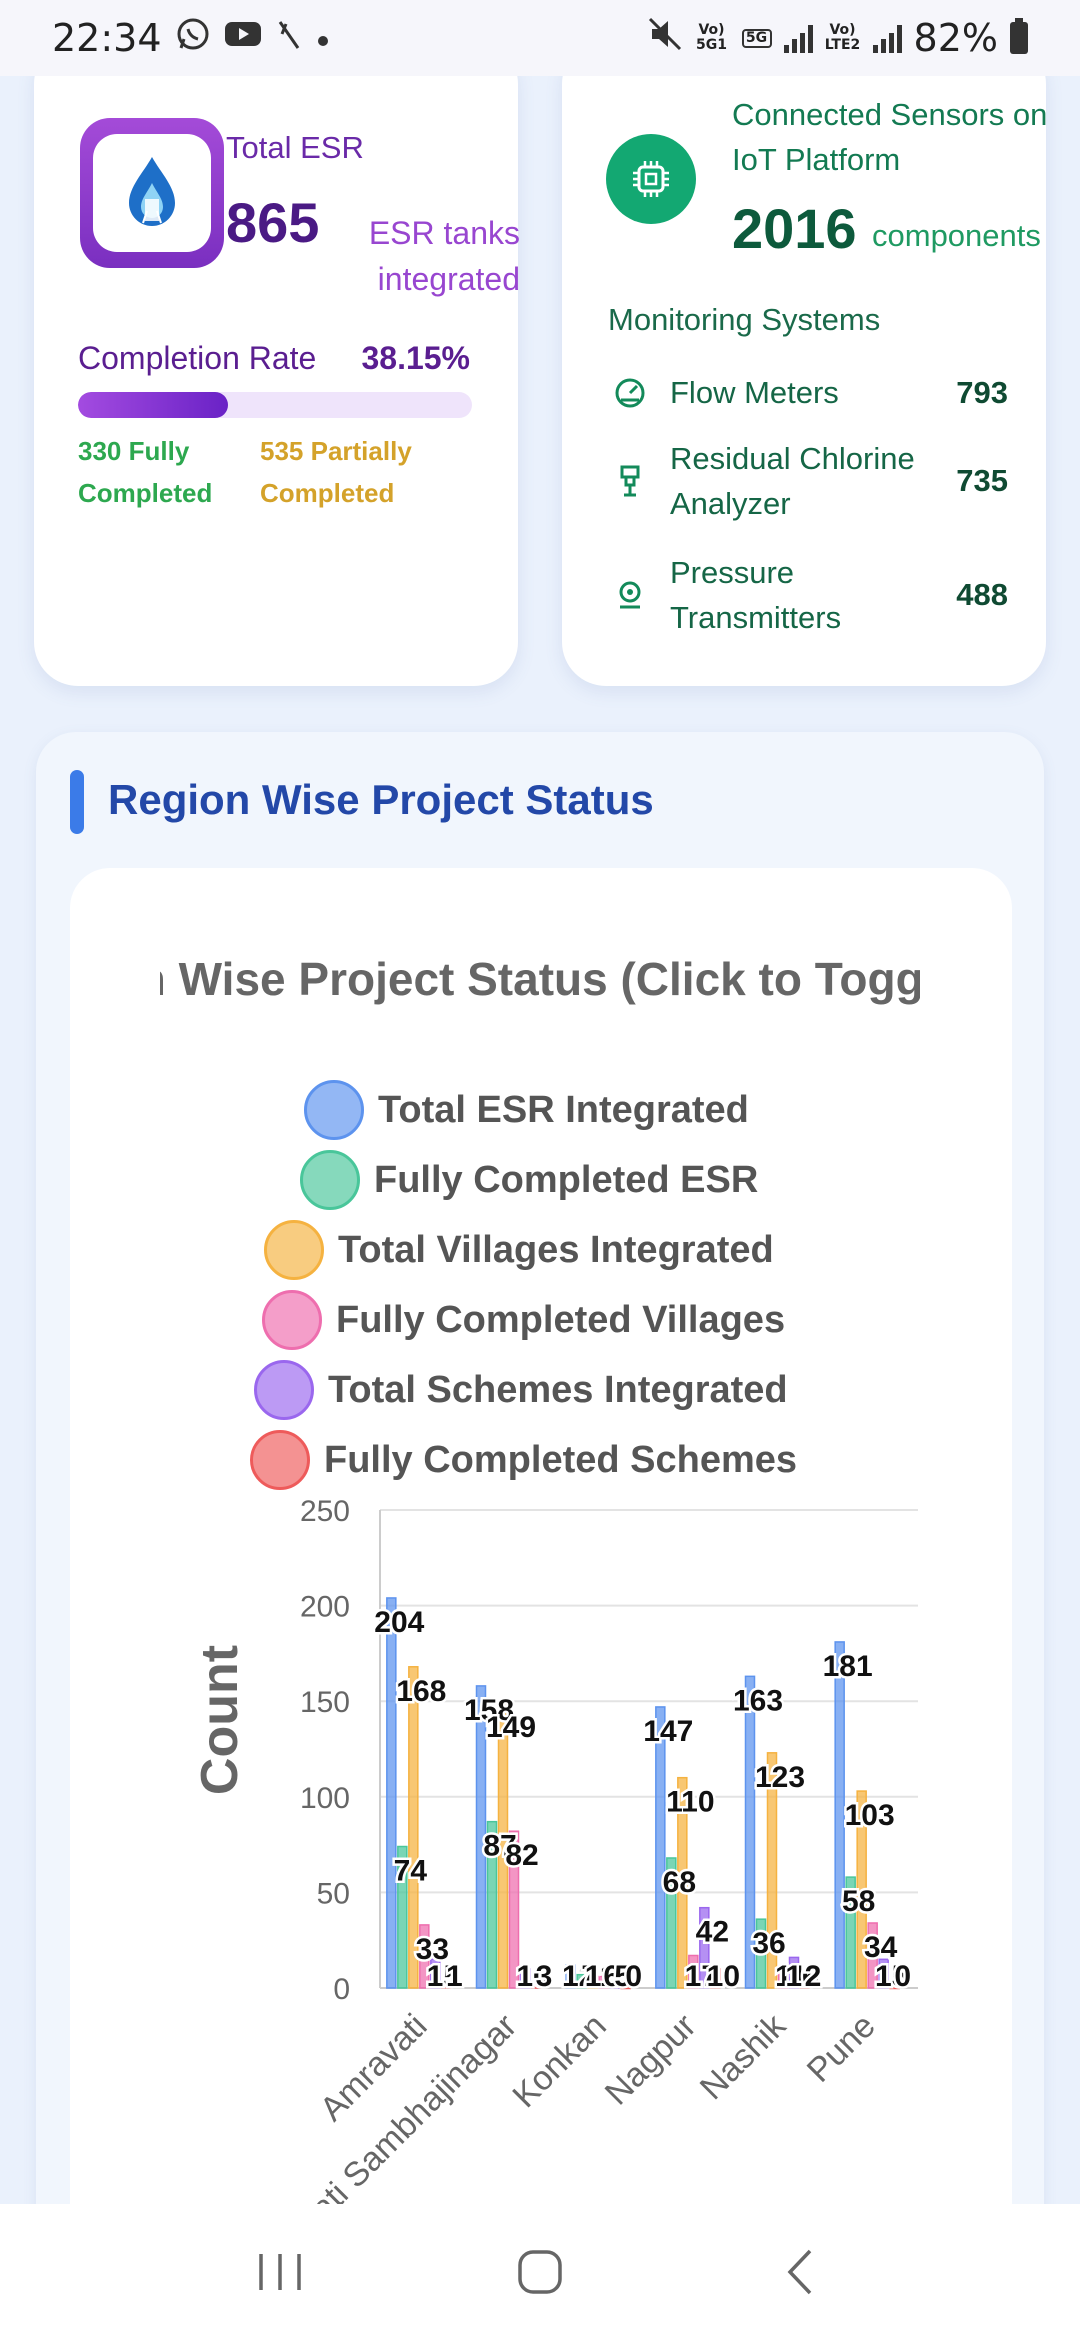  What do you see at coordinates (982, 392) in the screenshot?
I see `monitoring-item-value: 793` at bounding box center [982, 392].